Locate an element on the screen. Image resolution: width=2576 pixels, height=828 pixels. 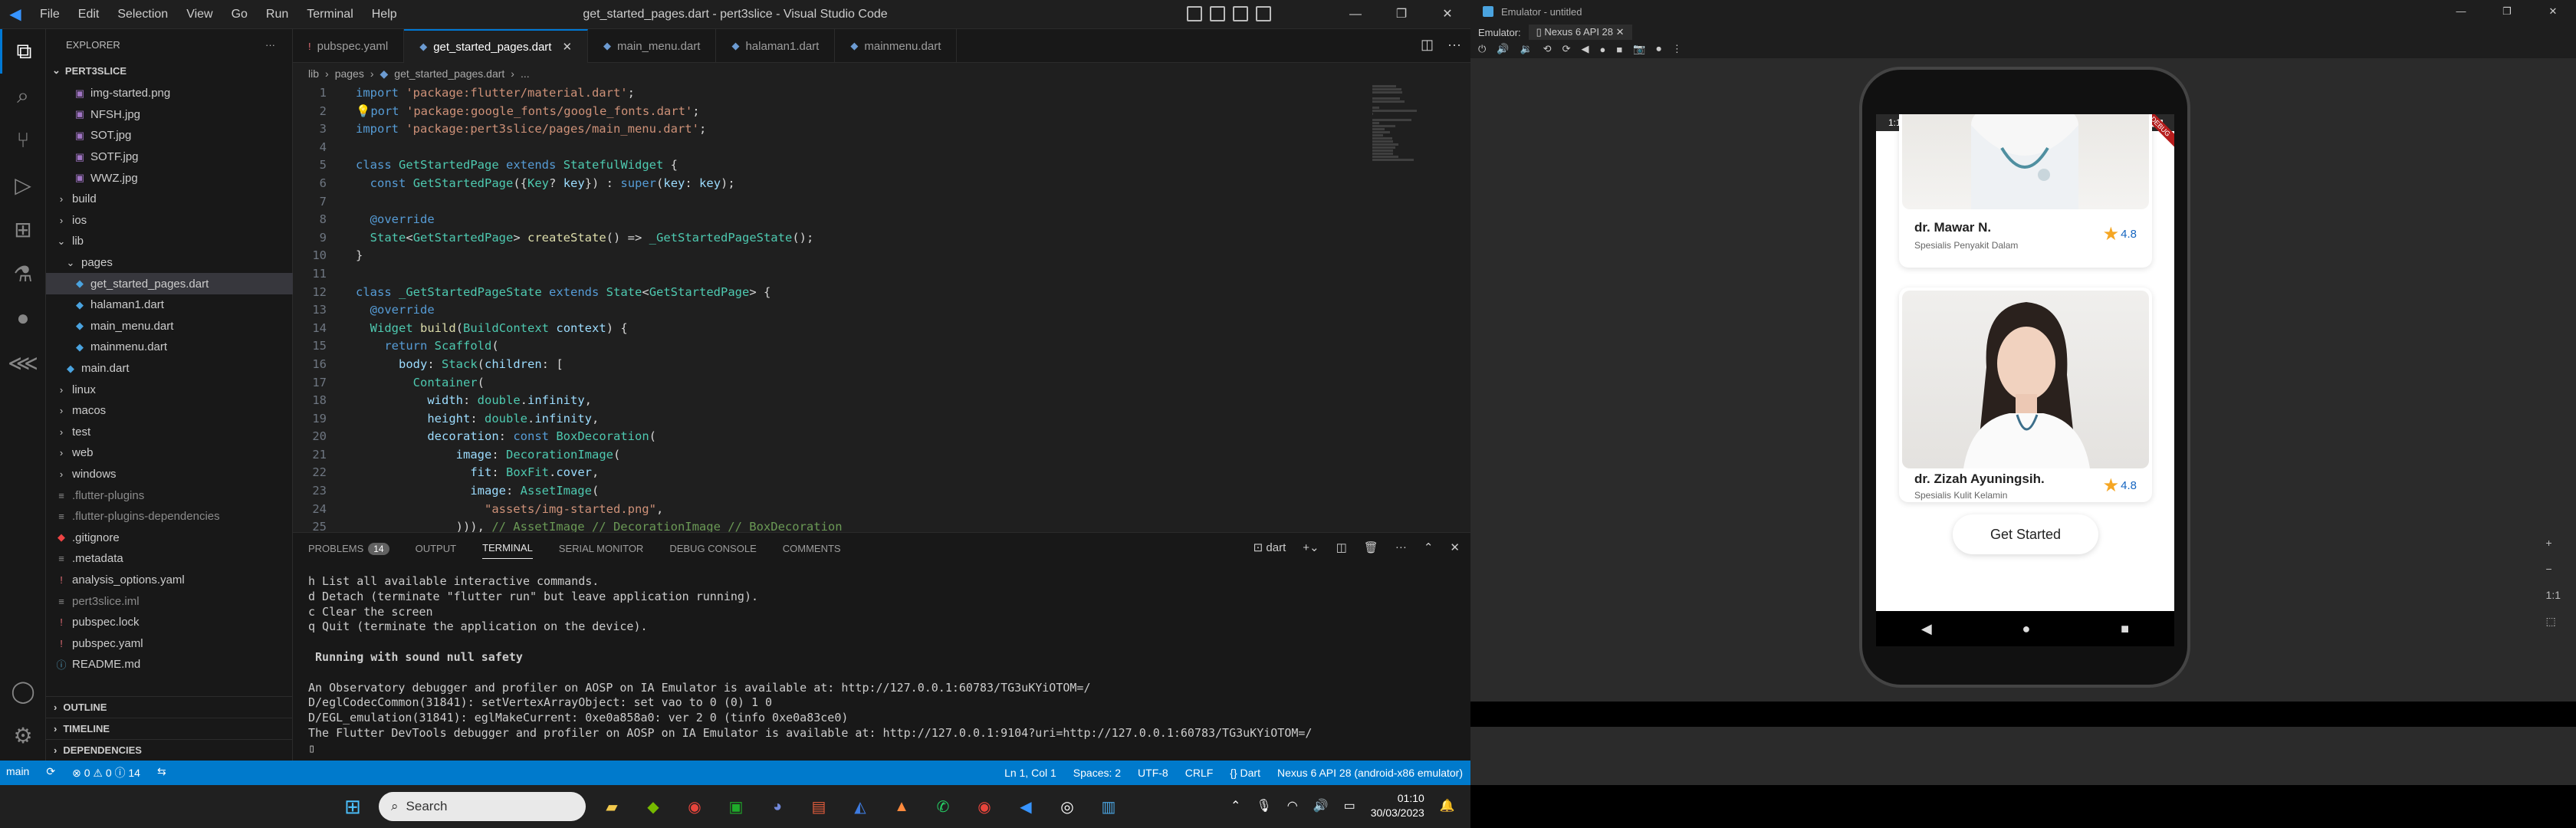
editor-tab: ◆ halaman1.dart is located at coordinates (776, 46).